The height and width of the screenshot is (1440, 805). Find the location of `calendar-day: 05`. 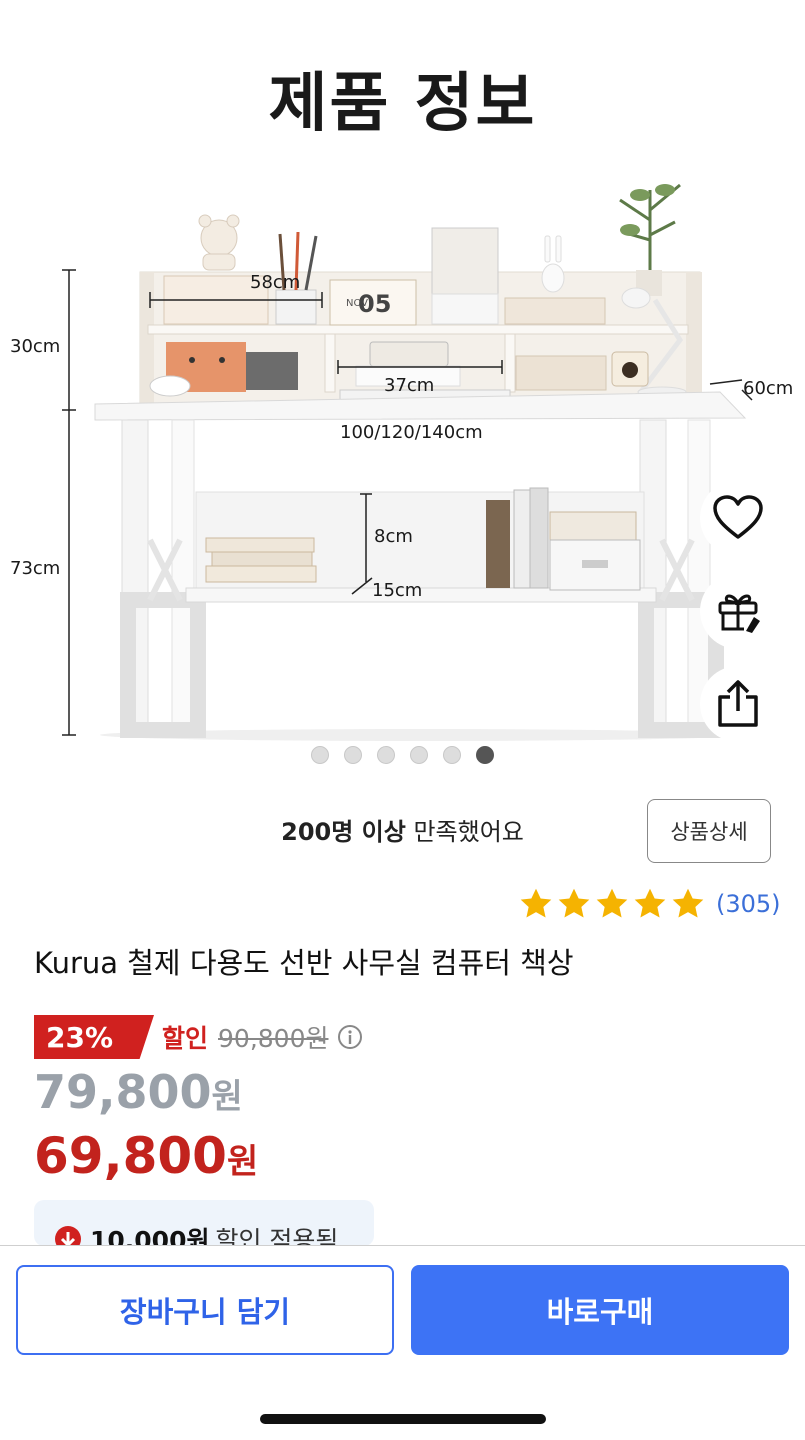

calendar-day: 05 is located at coordinates (374, 304).